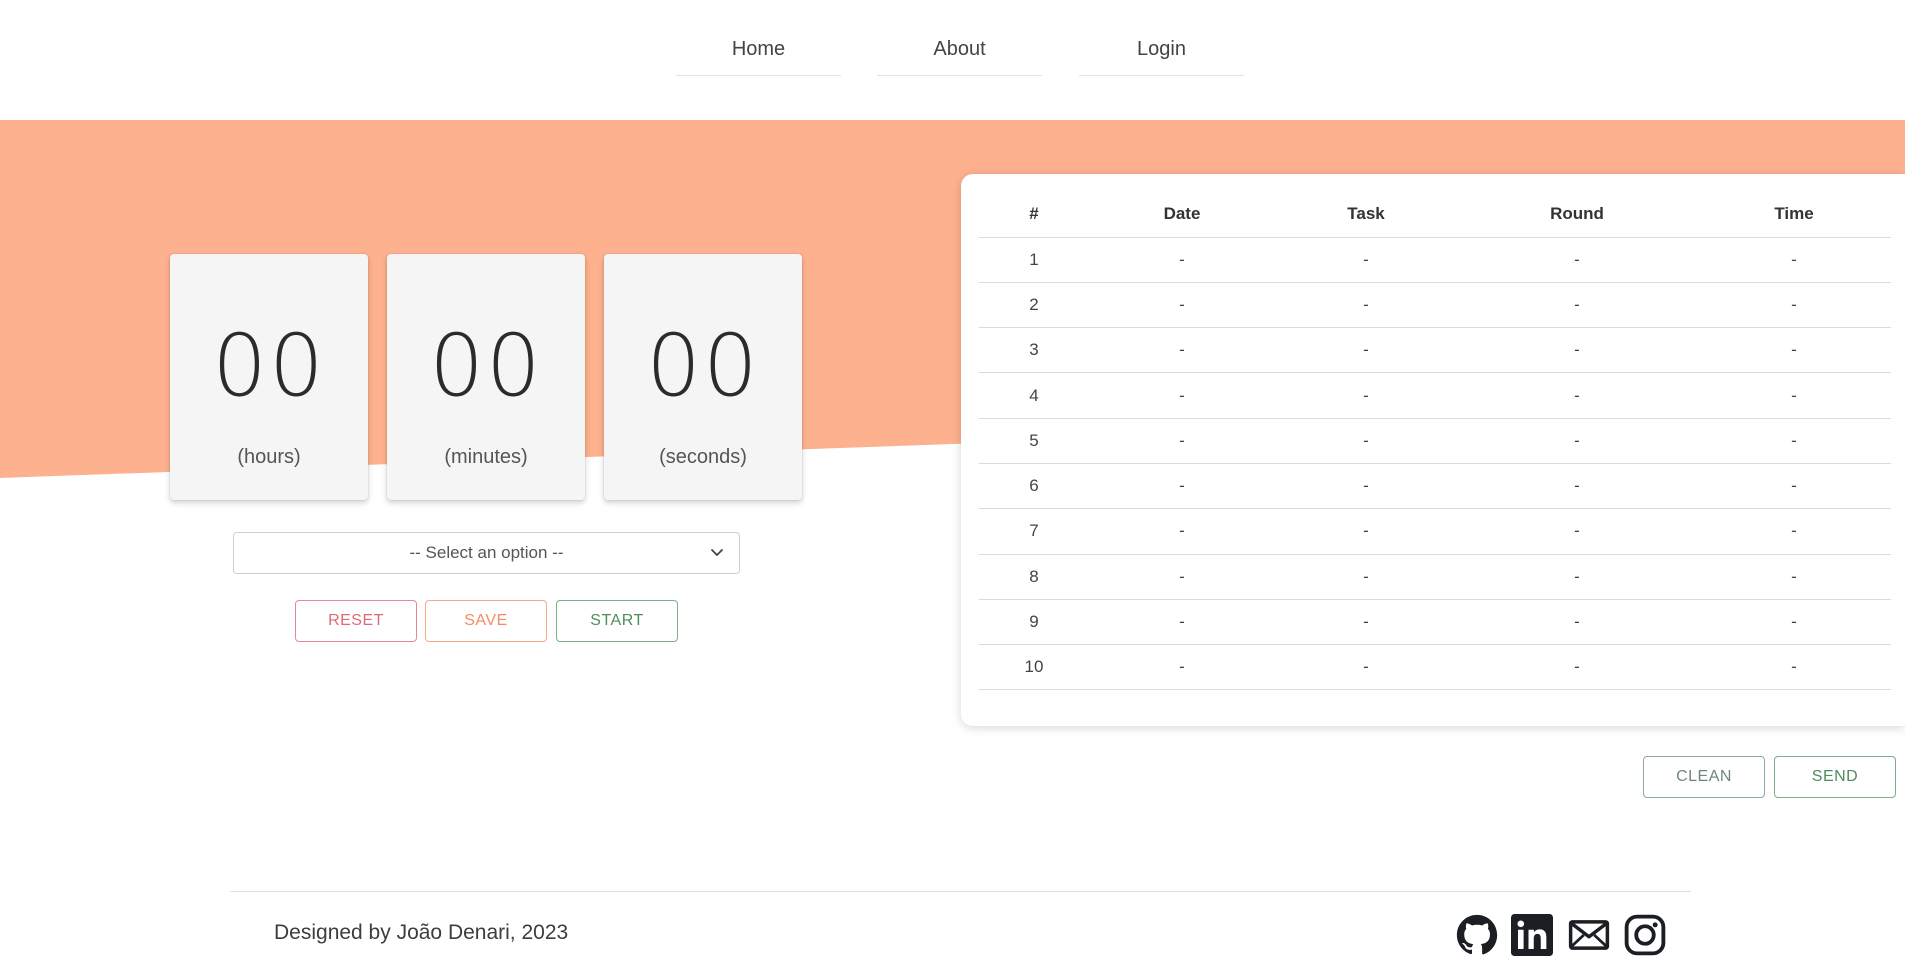 This screenshot has width=1905, height=975. Describe the element at coordinates (1577, 215) in the screenshot. I see `header-round: Round` at that location.